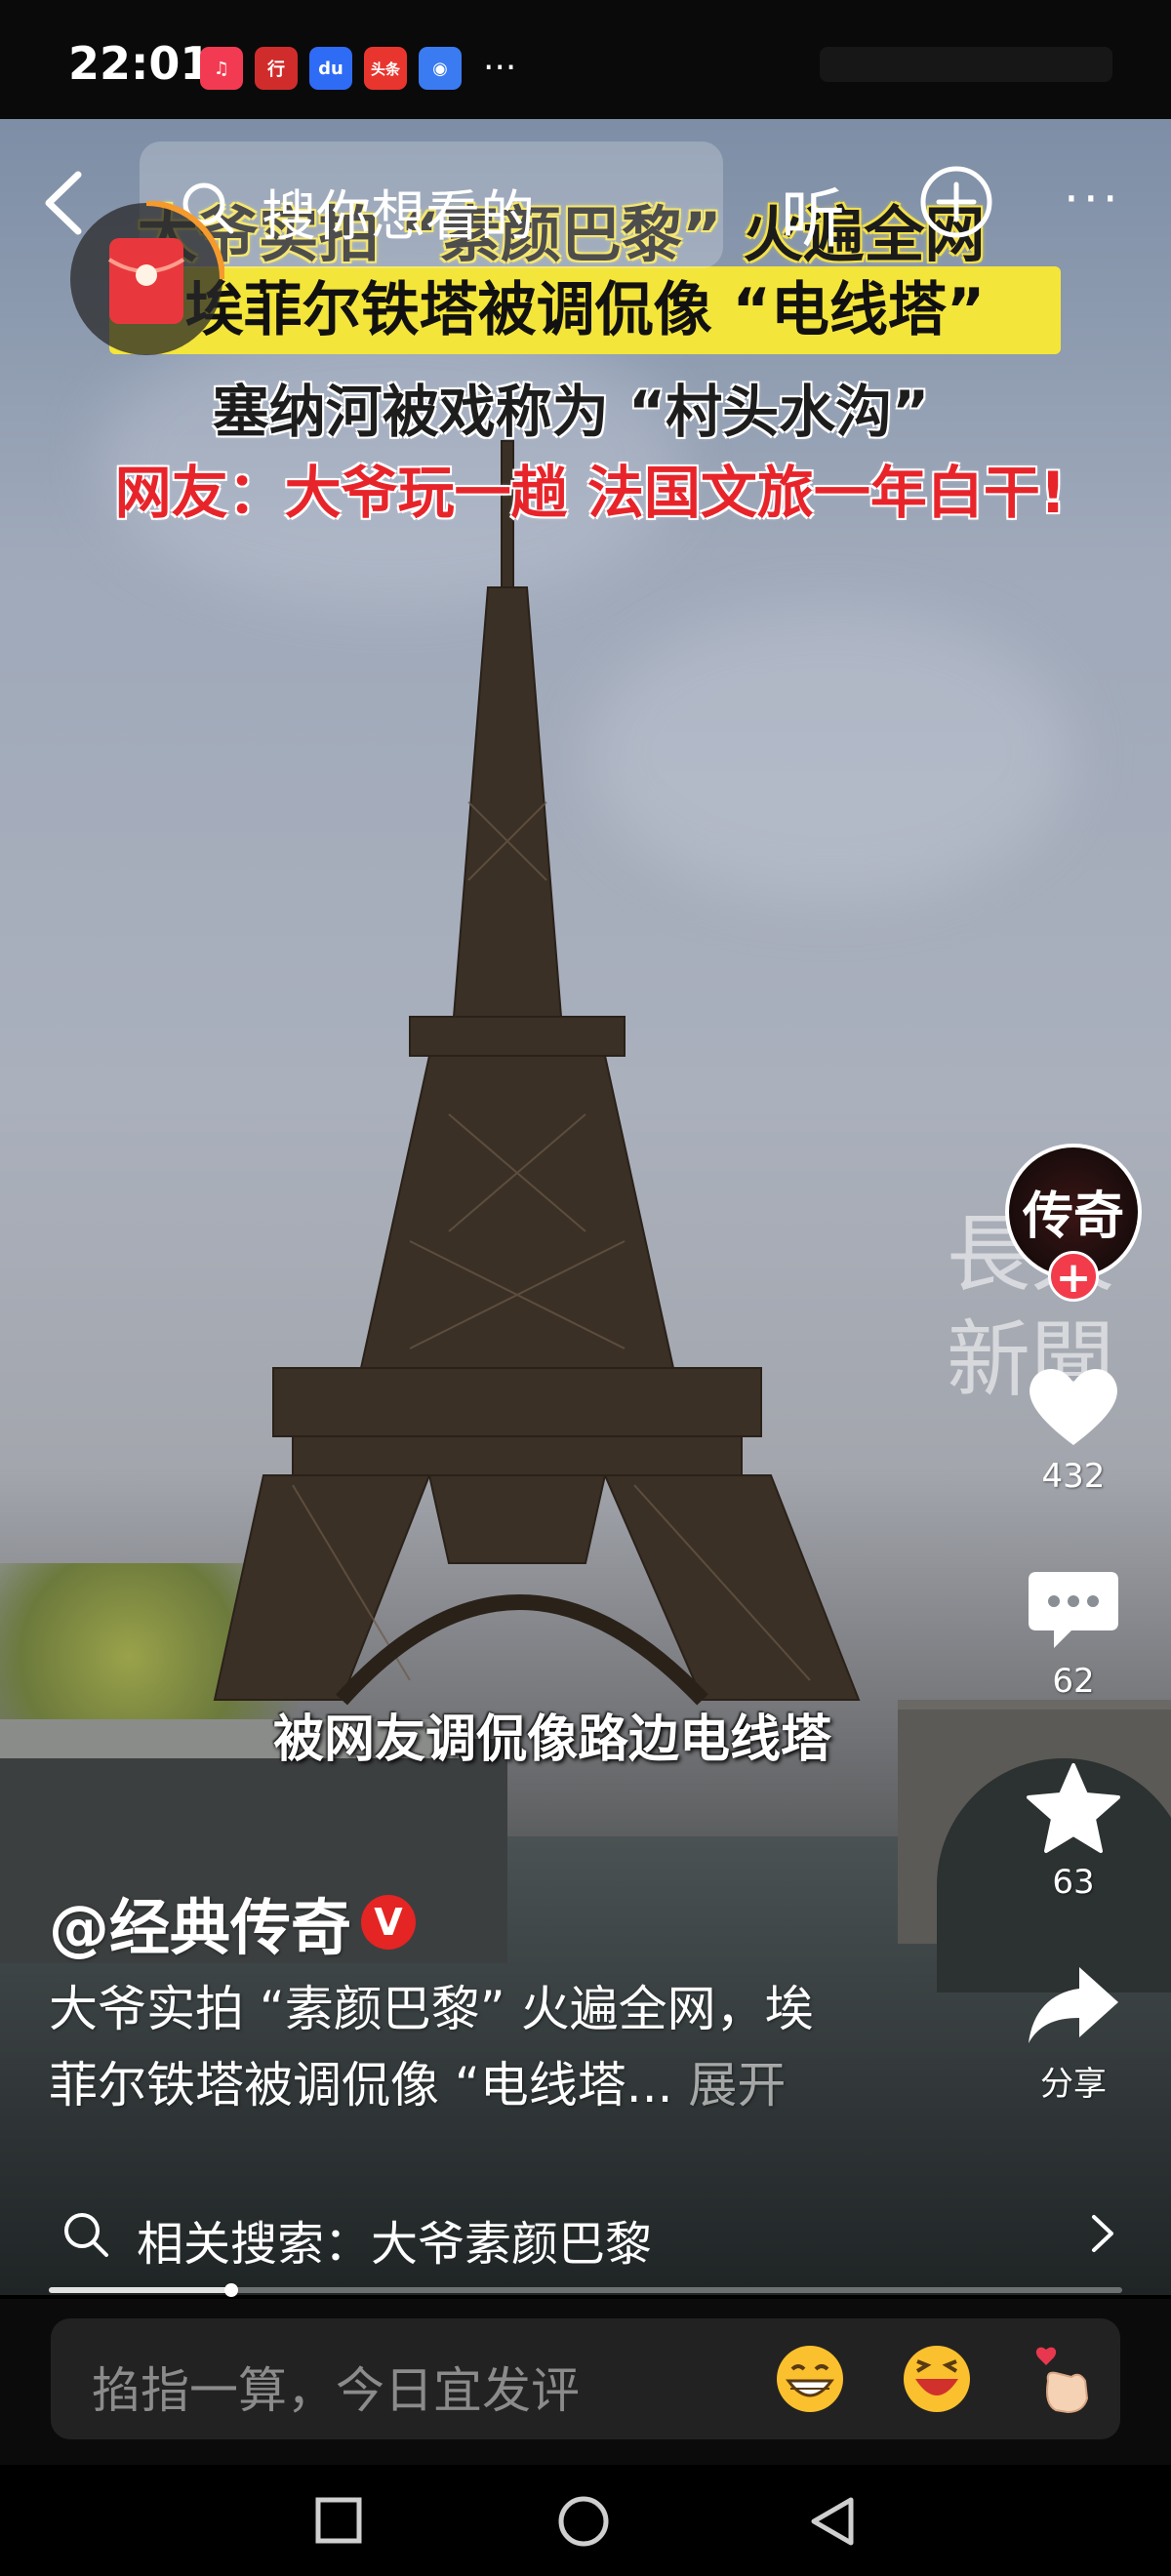  I want to click on headline-2: 埃菲尔铁塔被调侃像 “电线塔”, so click(585, 310).